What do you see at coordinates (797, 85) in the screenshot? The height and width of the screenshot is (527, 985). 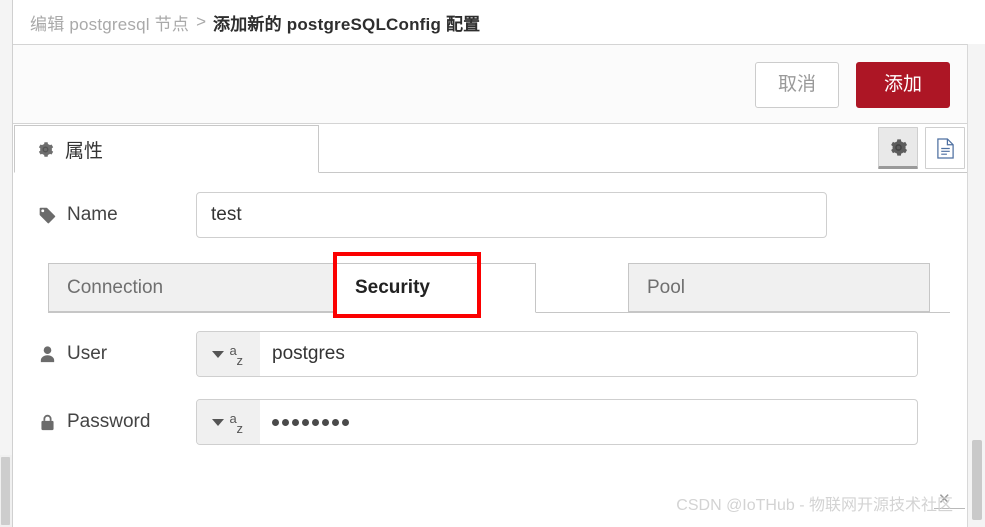 I see `cancel-button: 取消` at bounding box center [797, 85].